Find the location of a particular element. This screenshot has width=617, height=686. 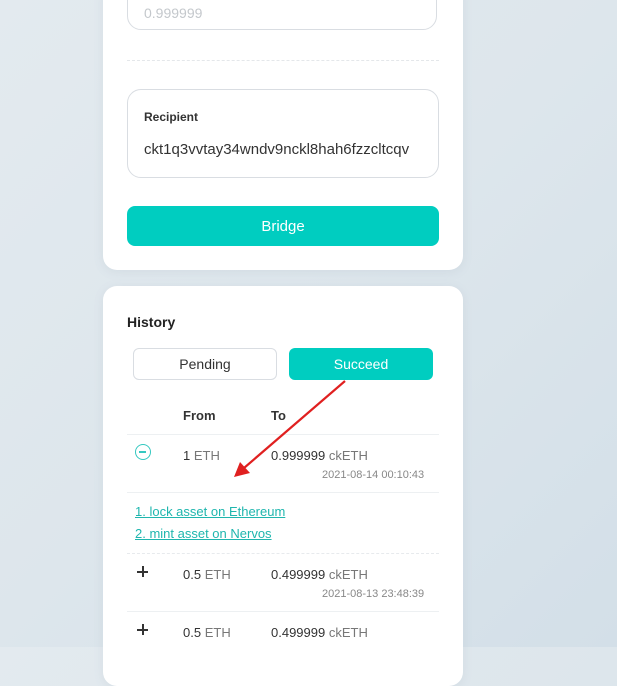

row-3-from-amount: 0.5 is located at coordinates (192, 632).